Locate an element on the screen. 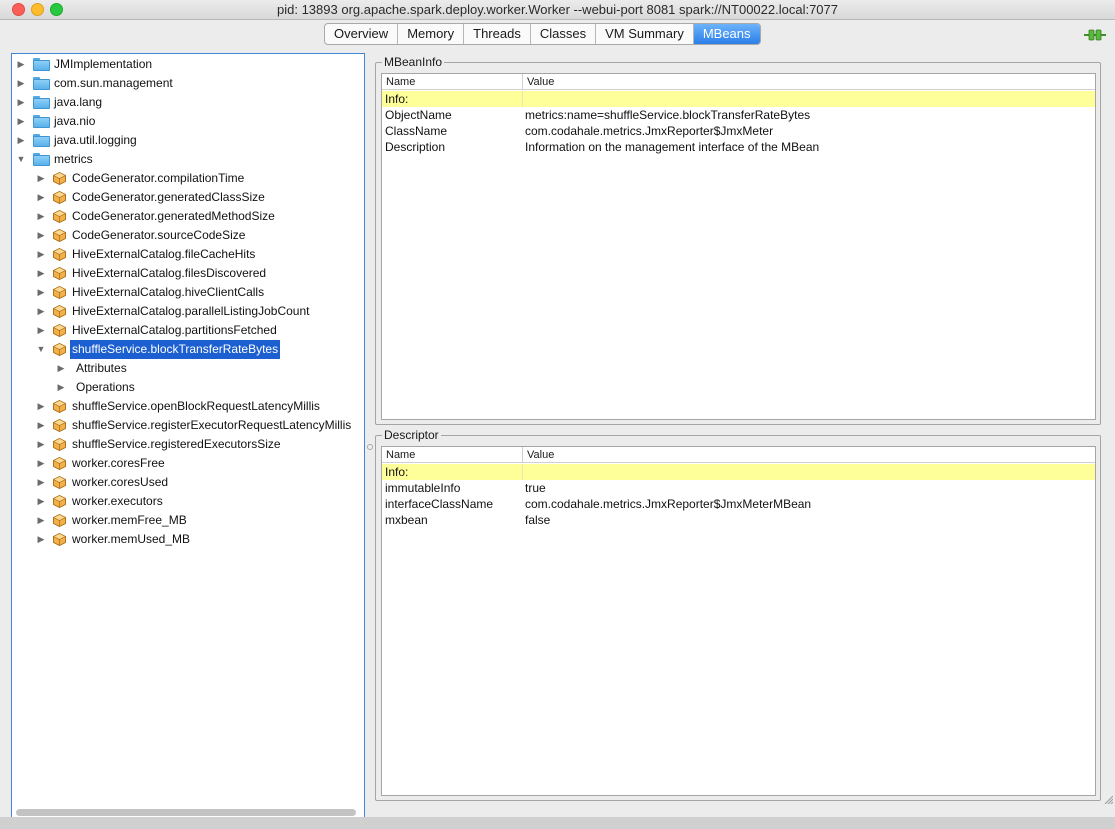 The height and width of the screenshot is (829, 1115). tree-node-label: java.util.logging is located at coordinates (95, 140).